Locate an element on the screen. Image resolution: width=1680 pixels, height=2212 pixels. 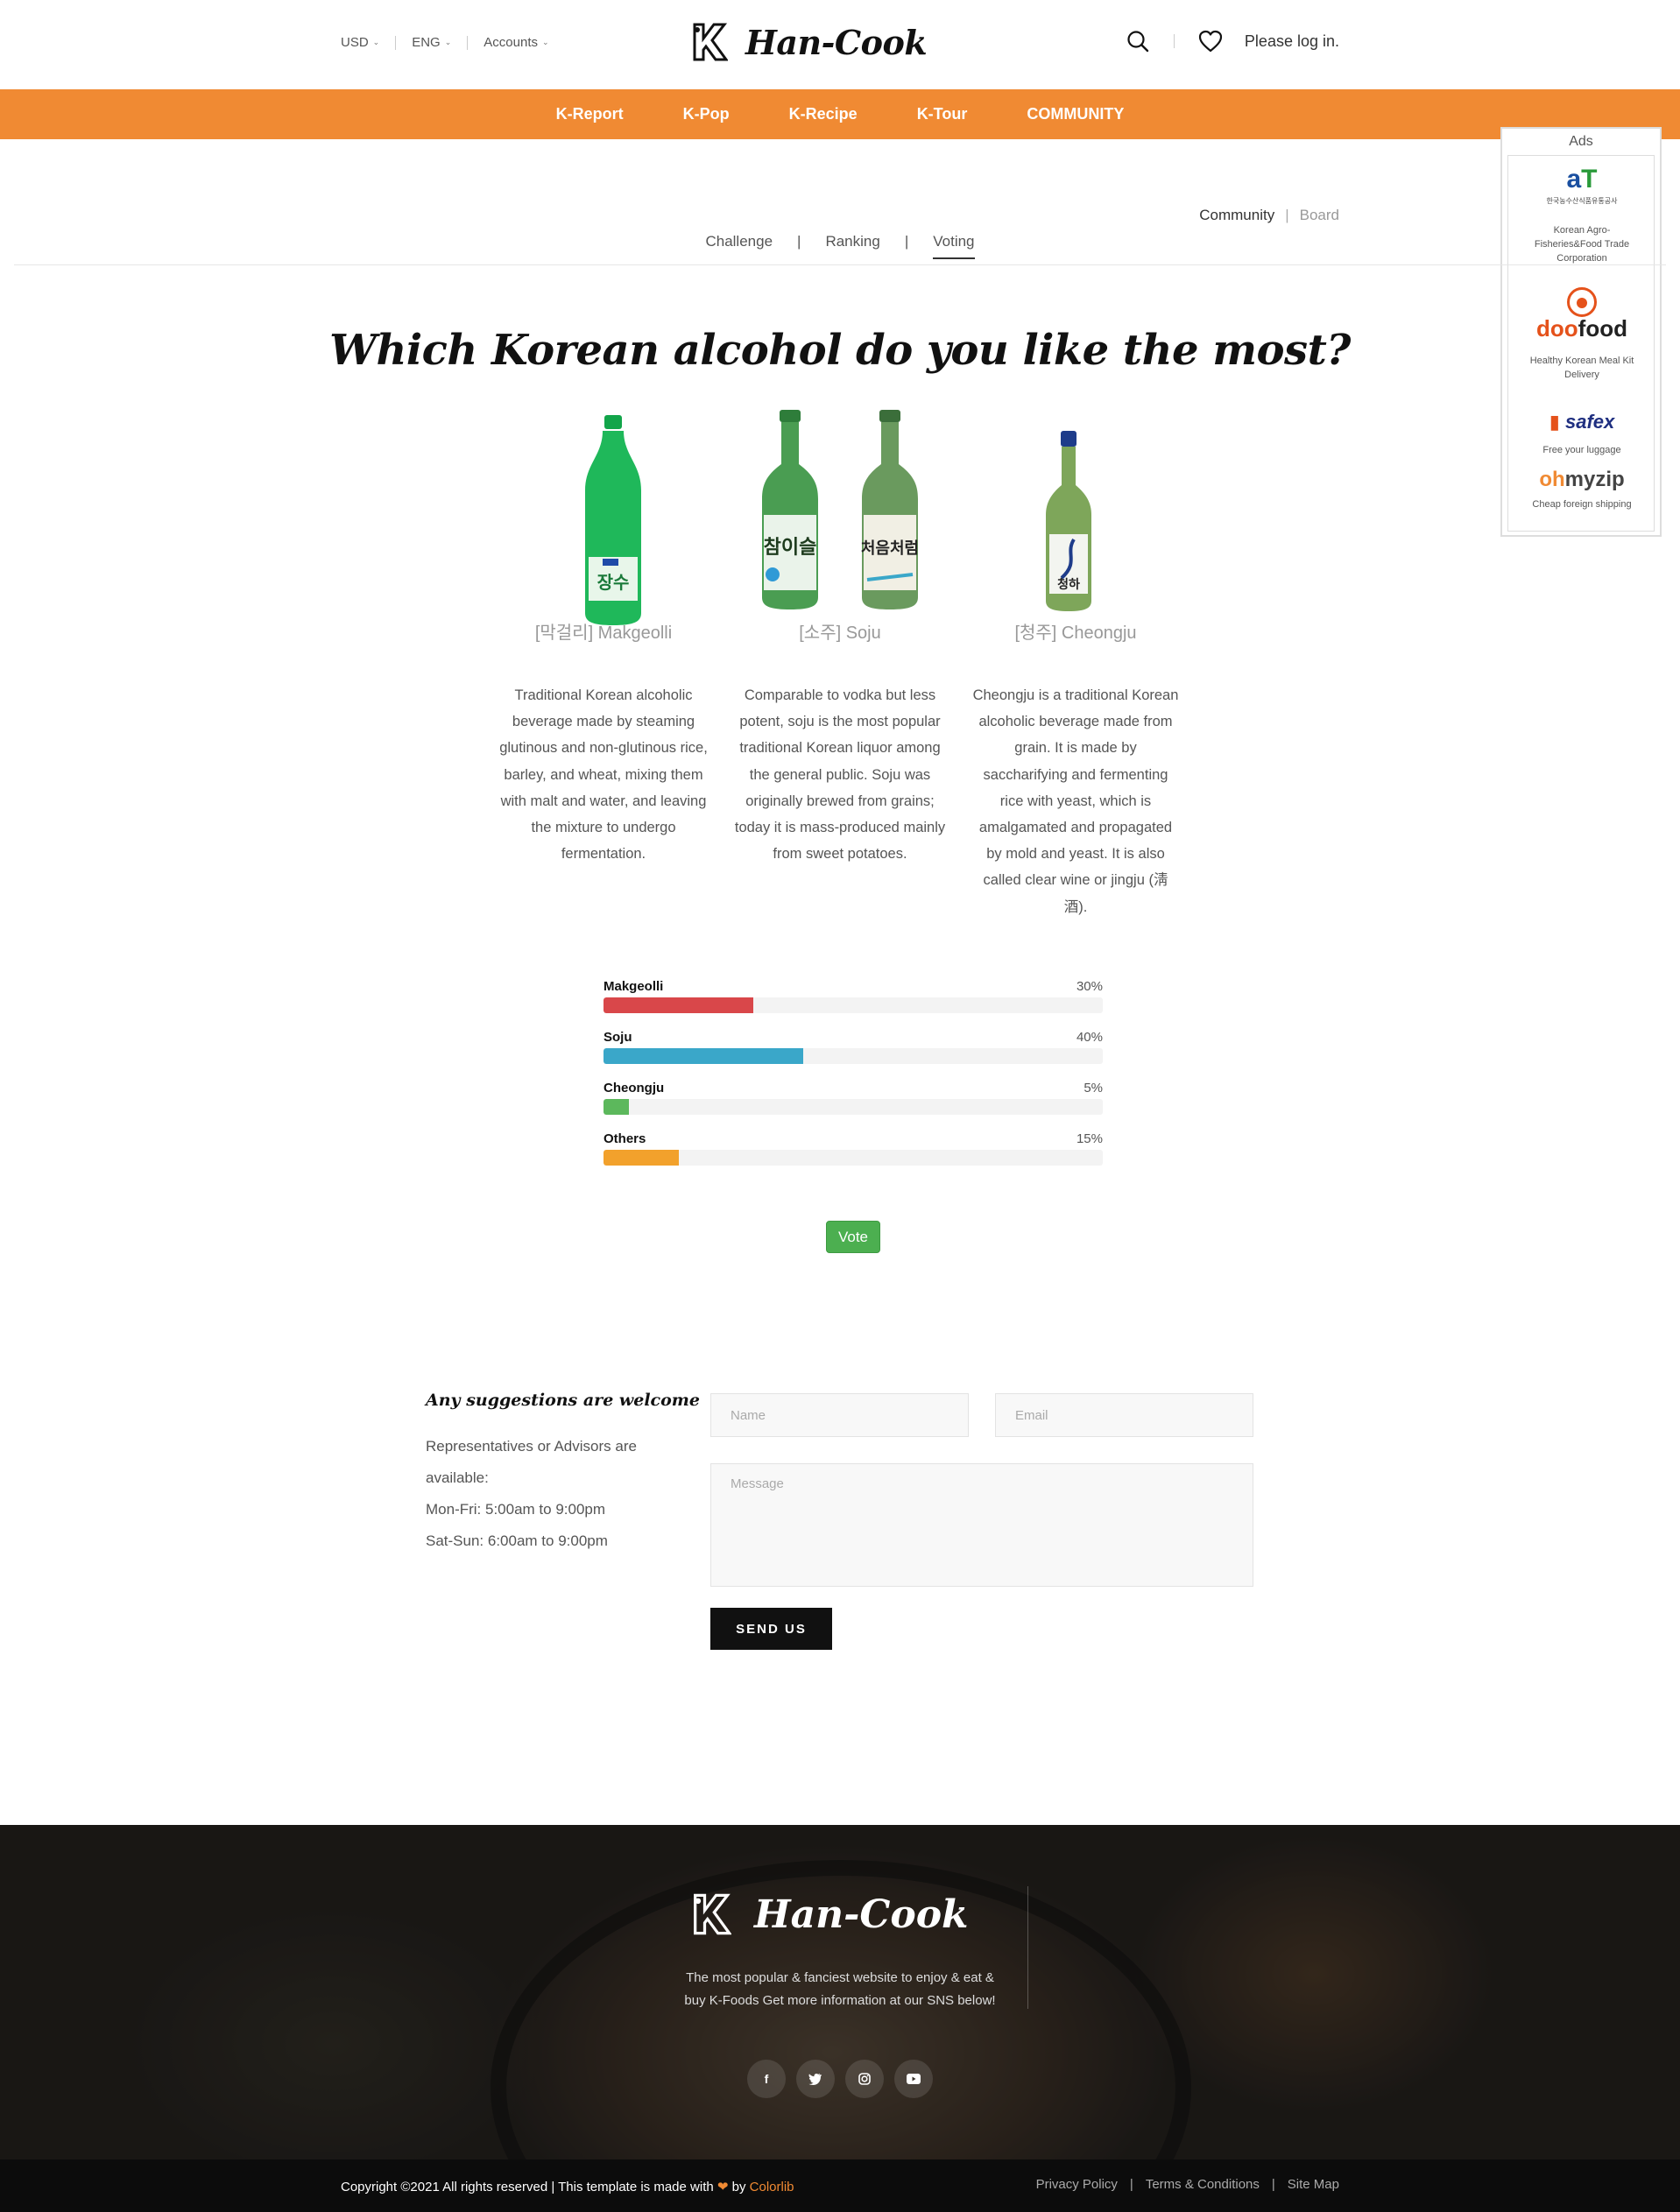
nav-item-k-pop: K-Pop is located at coordinates (706, 114).